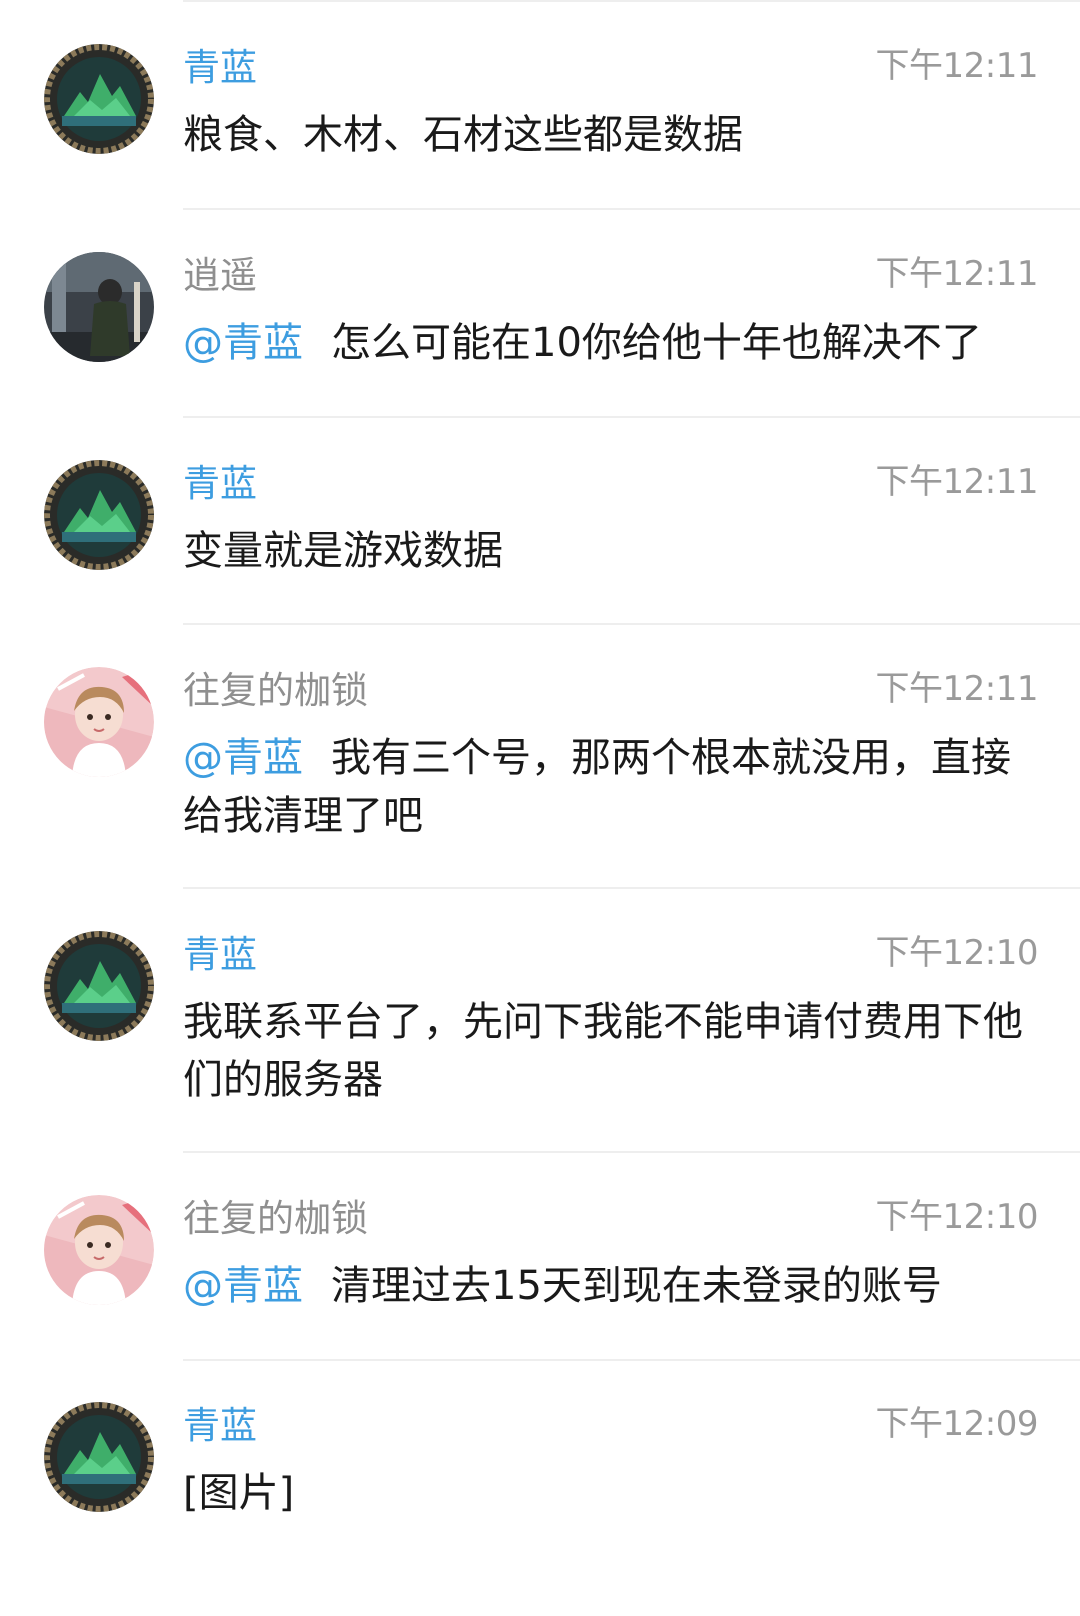 The image size is (1080, 1616). What do you see at coordinates (220, 276) in the screenshot?
I see `sender-name: 逍遥` at bounding box center [220, 276].